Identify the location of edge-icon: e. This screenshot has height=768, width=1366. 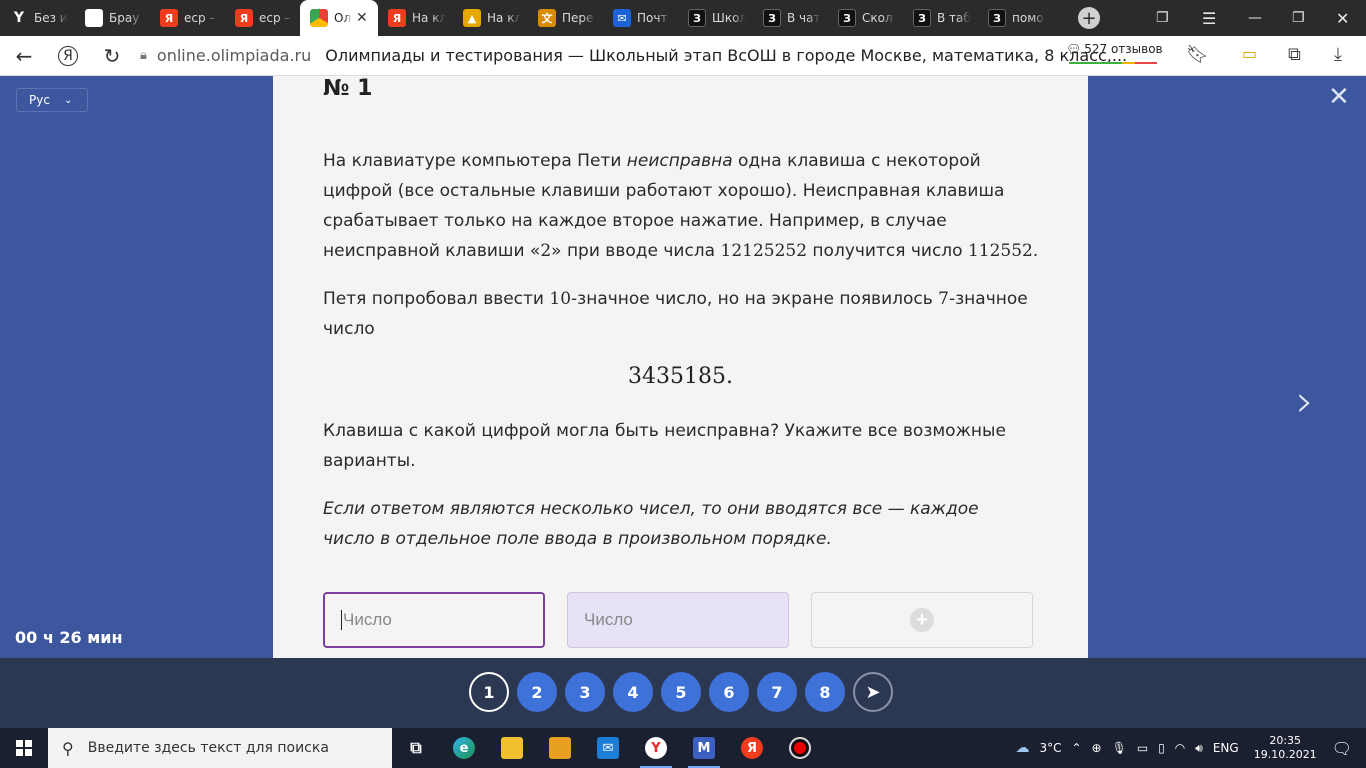
(464, 748).